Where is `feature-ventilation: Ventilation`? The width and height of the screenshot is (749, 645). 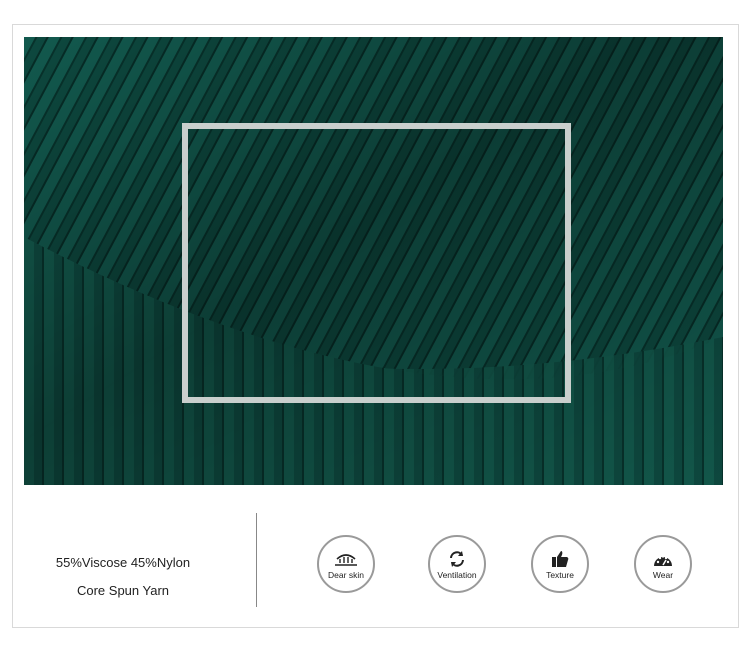
feature-ventilation: Ventilation is located at coordinates (457, 564).